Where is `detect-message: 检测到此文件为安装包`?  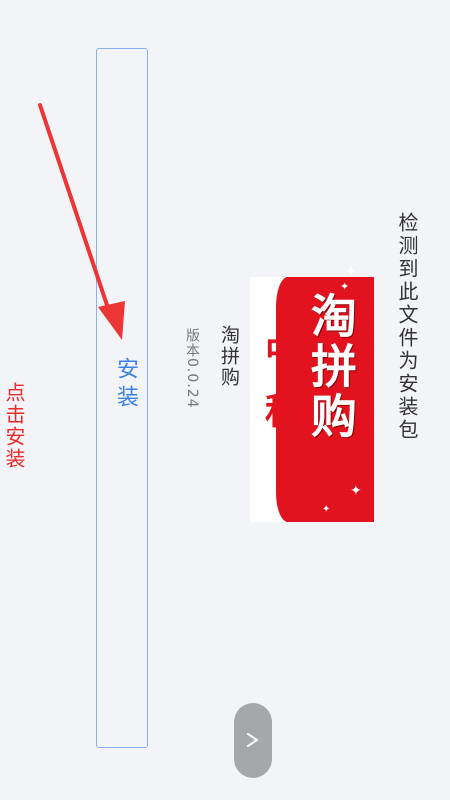 detect-message: 检测到此文件为安装包 is located at coordinates (407, 327).